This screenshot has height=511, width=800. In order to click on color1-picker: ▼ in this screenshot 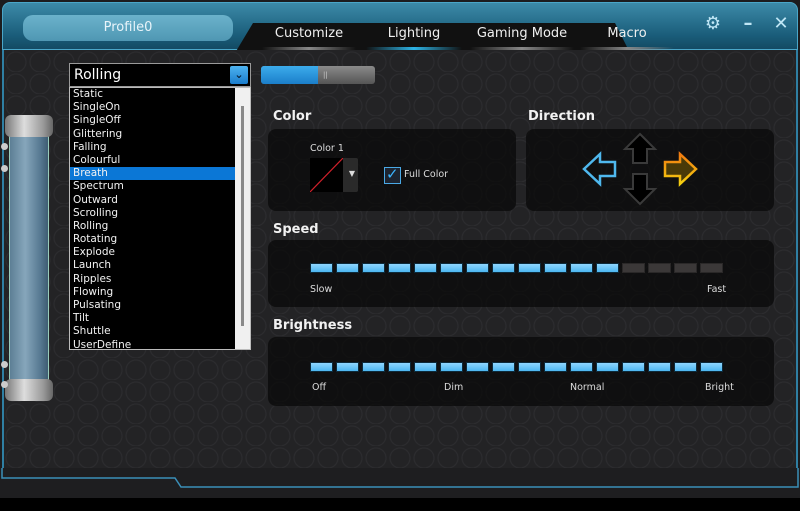, I will do `click(334, 175)`.